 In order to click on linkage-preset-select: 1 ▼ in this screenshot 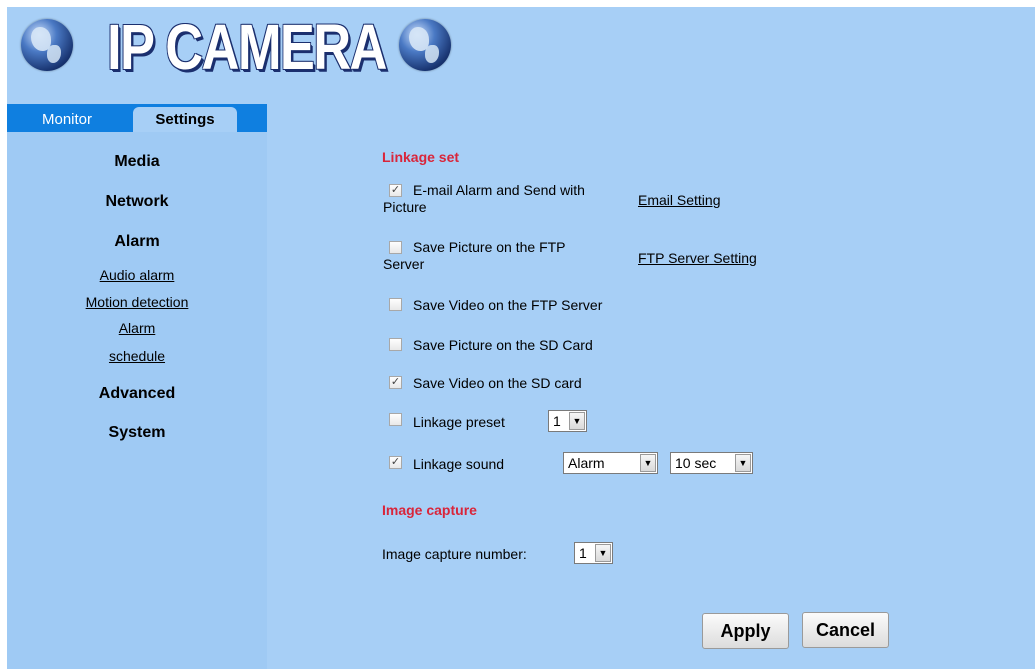, I will do `click(567, 421)`.